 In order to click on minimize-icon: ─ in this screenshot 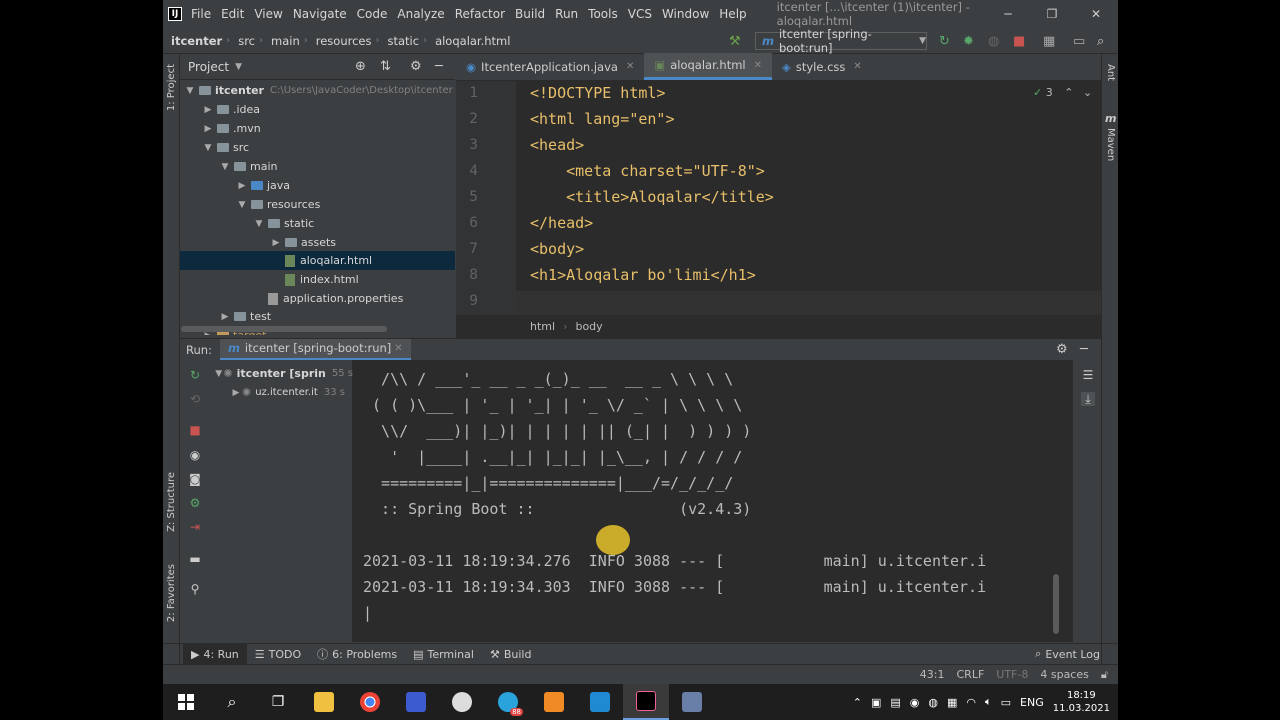, I will do `click(1008, 14)`.